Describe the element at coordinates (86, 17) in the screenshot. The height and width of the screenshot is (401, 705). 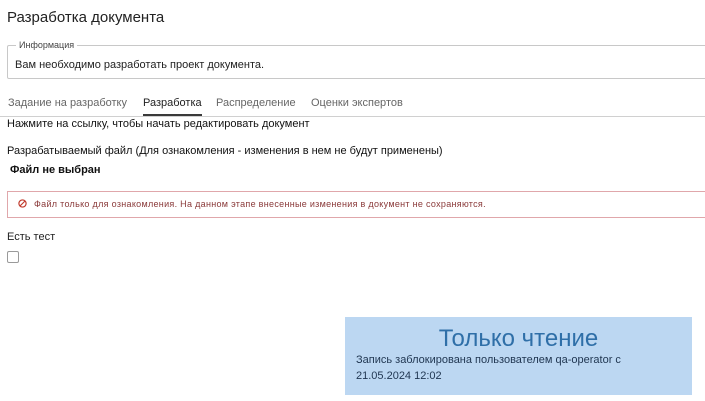
I see `page-title: Разработка документа` at that location.